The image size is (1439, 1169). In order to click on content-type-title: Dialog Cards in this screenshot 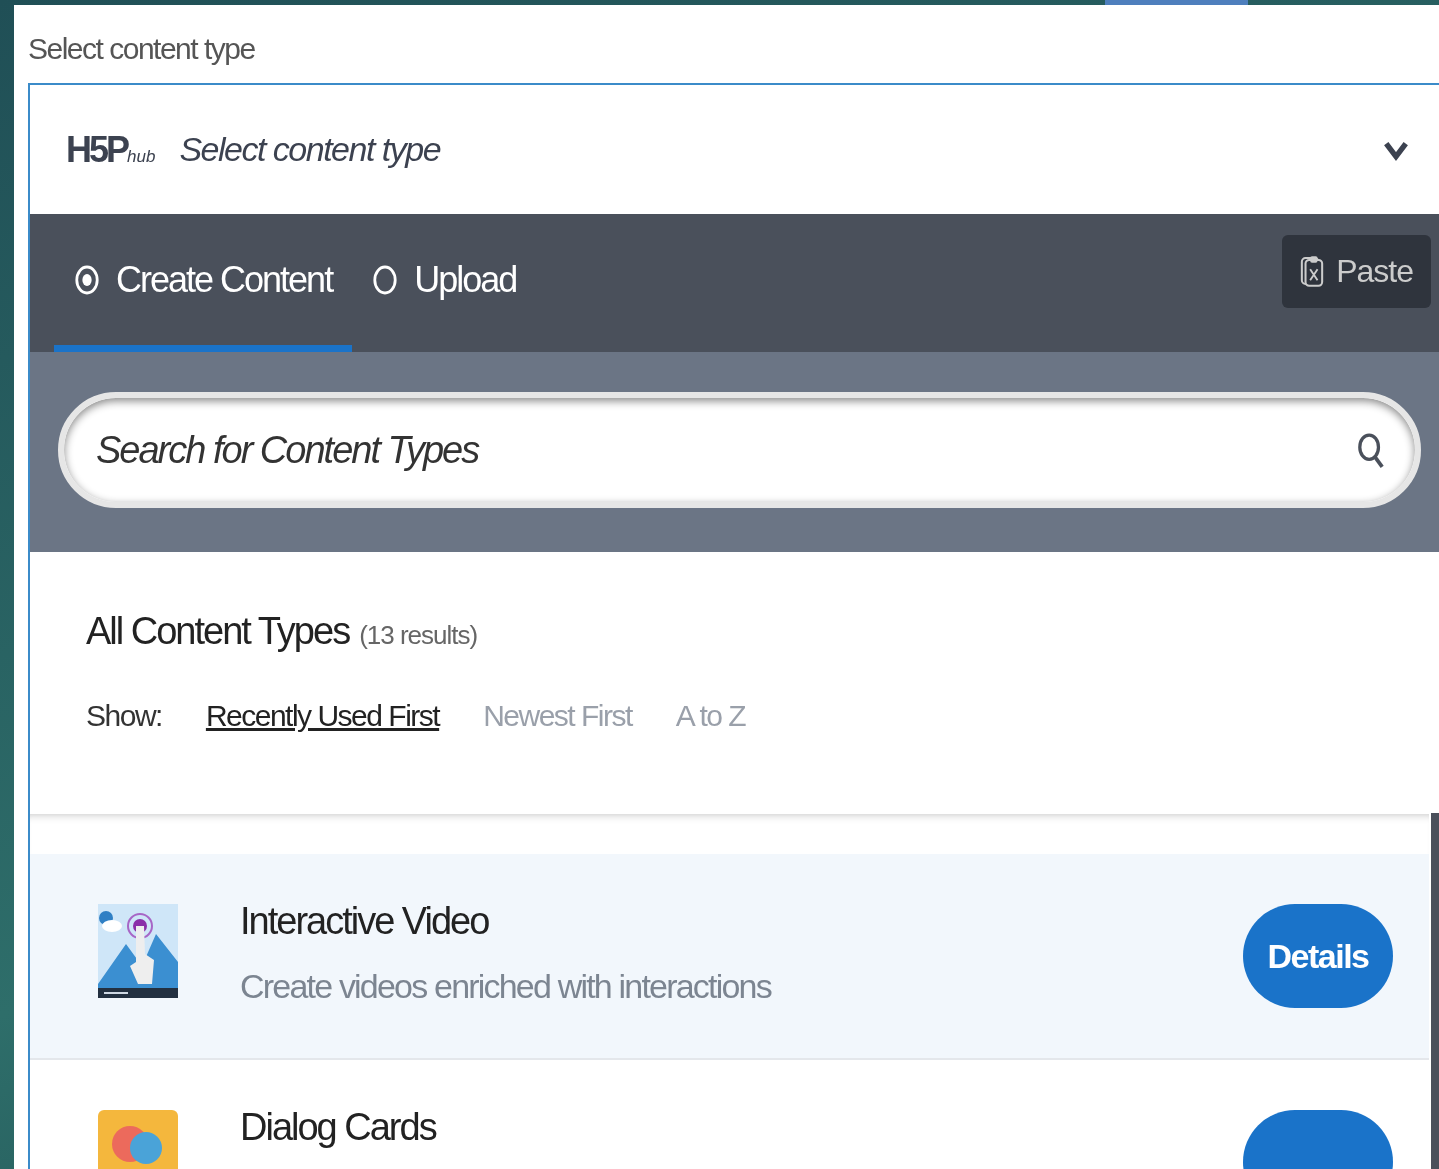, I will do `click(339, 1127)`.